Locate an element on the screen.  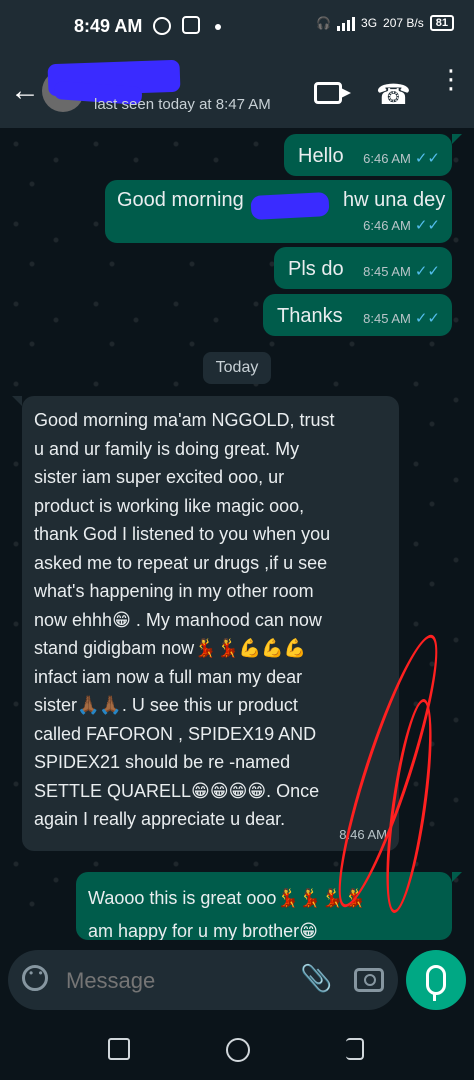
message-bubble-pls-do: Pls do 8:45 AM ✓✓ is located at coordinates (363, 268).